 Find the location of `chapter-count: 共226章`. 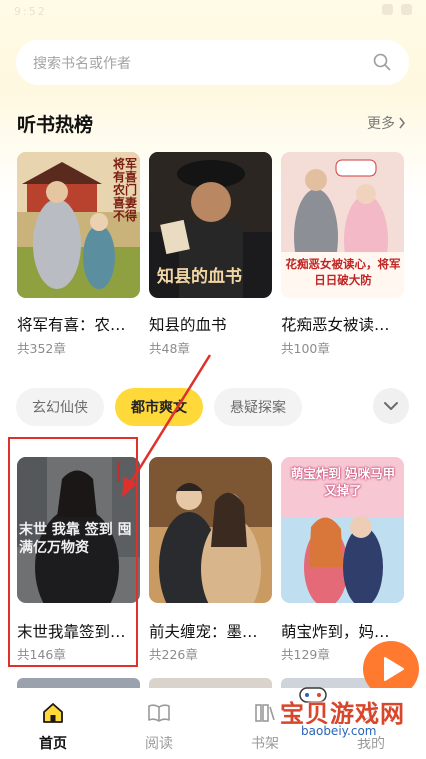

chapter-count: 共226章 is located at coordinates (173, 654).